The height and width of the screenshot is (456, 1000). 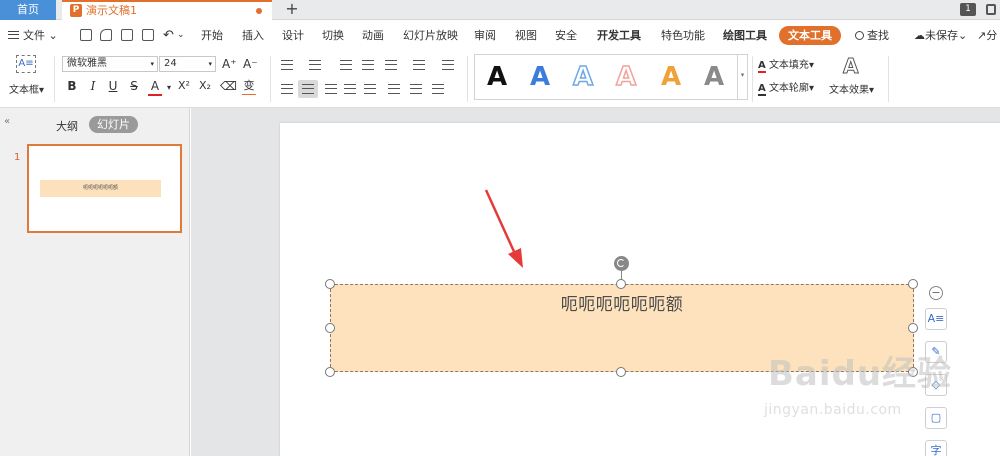 I want to click on subscript-button: X₂, so click(x=205, y=86).